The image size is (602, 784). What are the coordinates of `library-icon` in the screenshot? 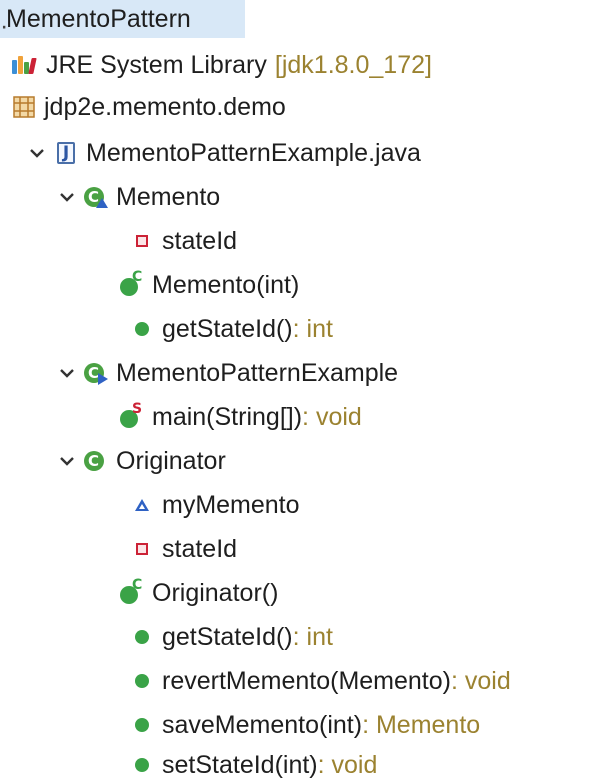 It's located at (25, 65).